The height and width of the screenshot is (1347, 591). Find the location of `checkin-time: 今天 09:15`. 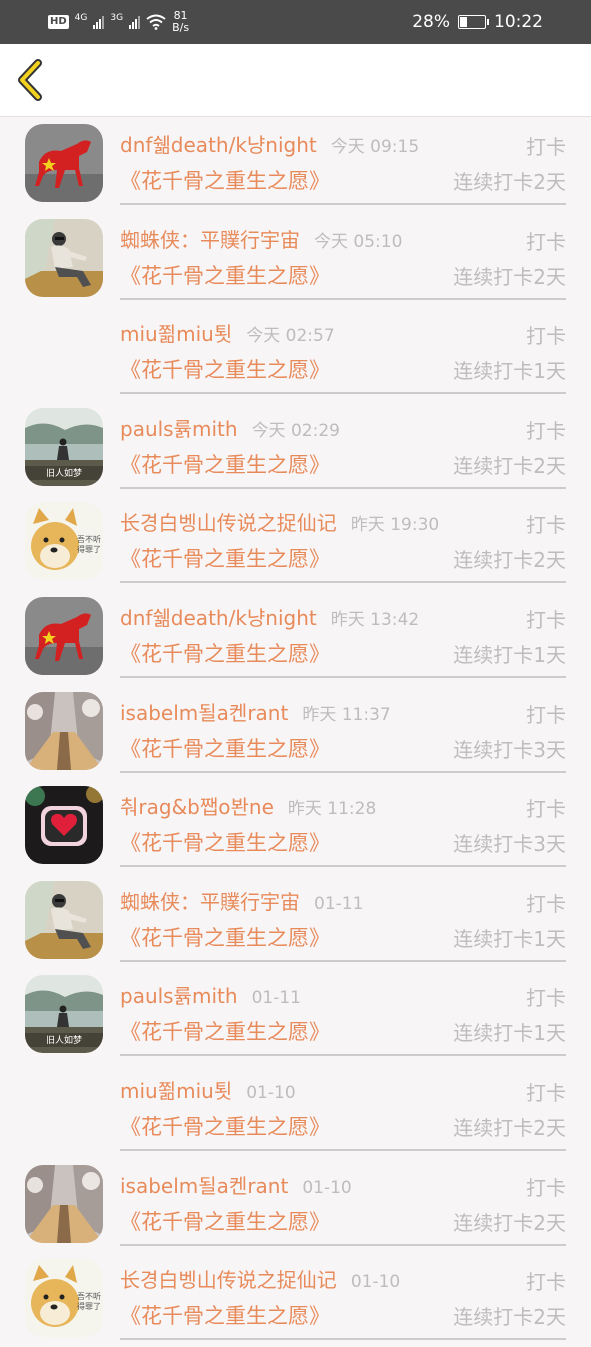

checkin-time: 今天 09:15 is located at coordinates (375, 147).